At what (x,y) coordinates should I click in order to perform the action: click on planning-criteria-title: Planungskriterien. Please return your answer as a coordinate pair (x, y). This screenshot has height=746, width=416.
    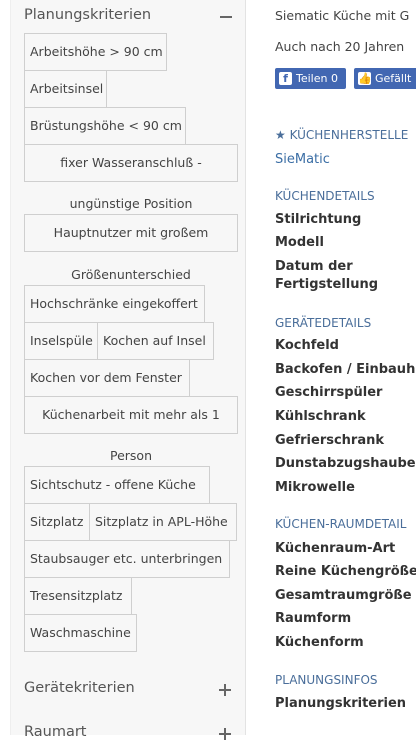
    Looking at the image, I should click on (88, 15).